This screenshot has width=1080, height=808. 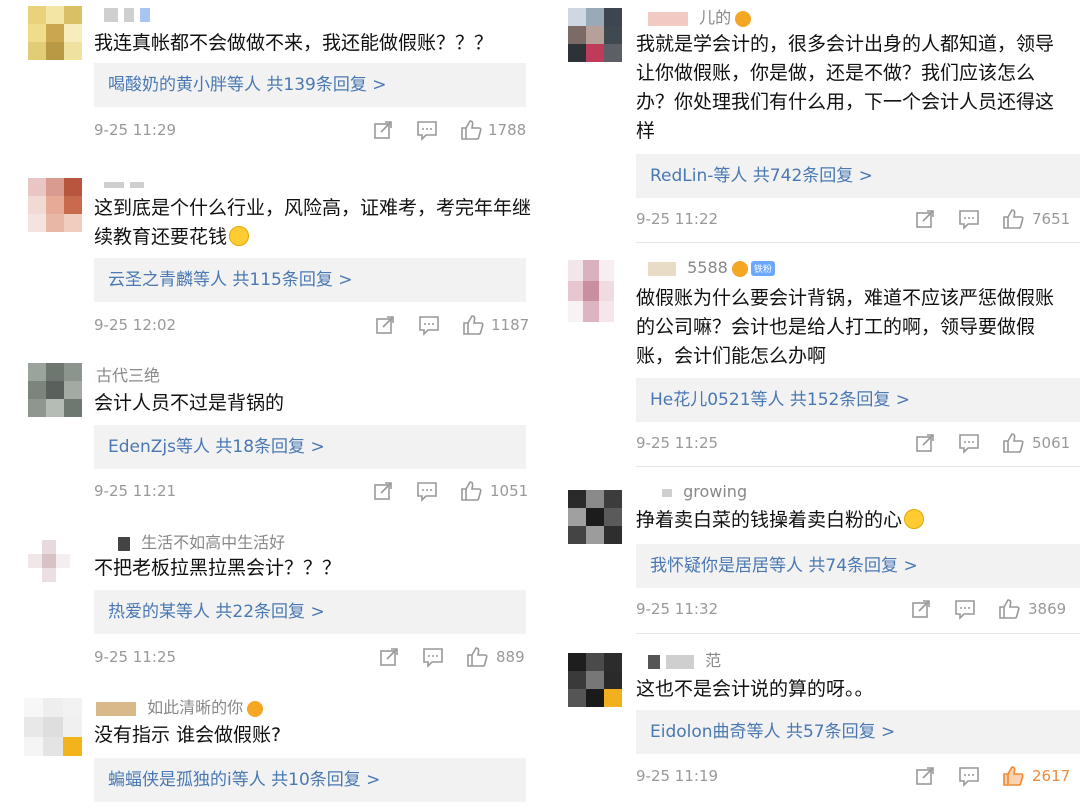 I want to click on like-count: 1051, so click(x=509, y=491).